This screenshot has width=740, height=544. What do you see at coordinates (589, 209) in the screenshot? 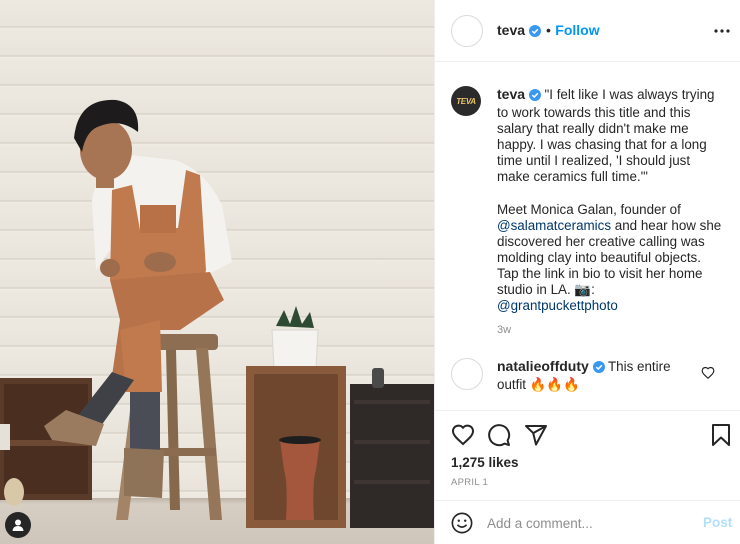
I see `caption-line: Meet Monica Galan, founder of` at bounding box center [589, 209].